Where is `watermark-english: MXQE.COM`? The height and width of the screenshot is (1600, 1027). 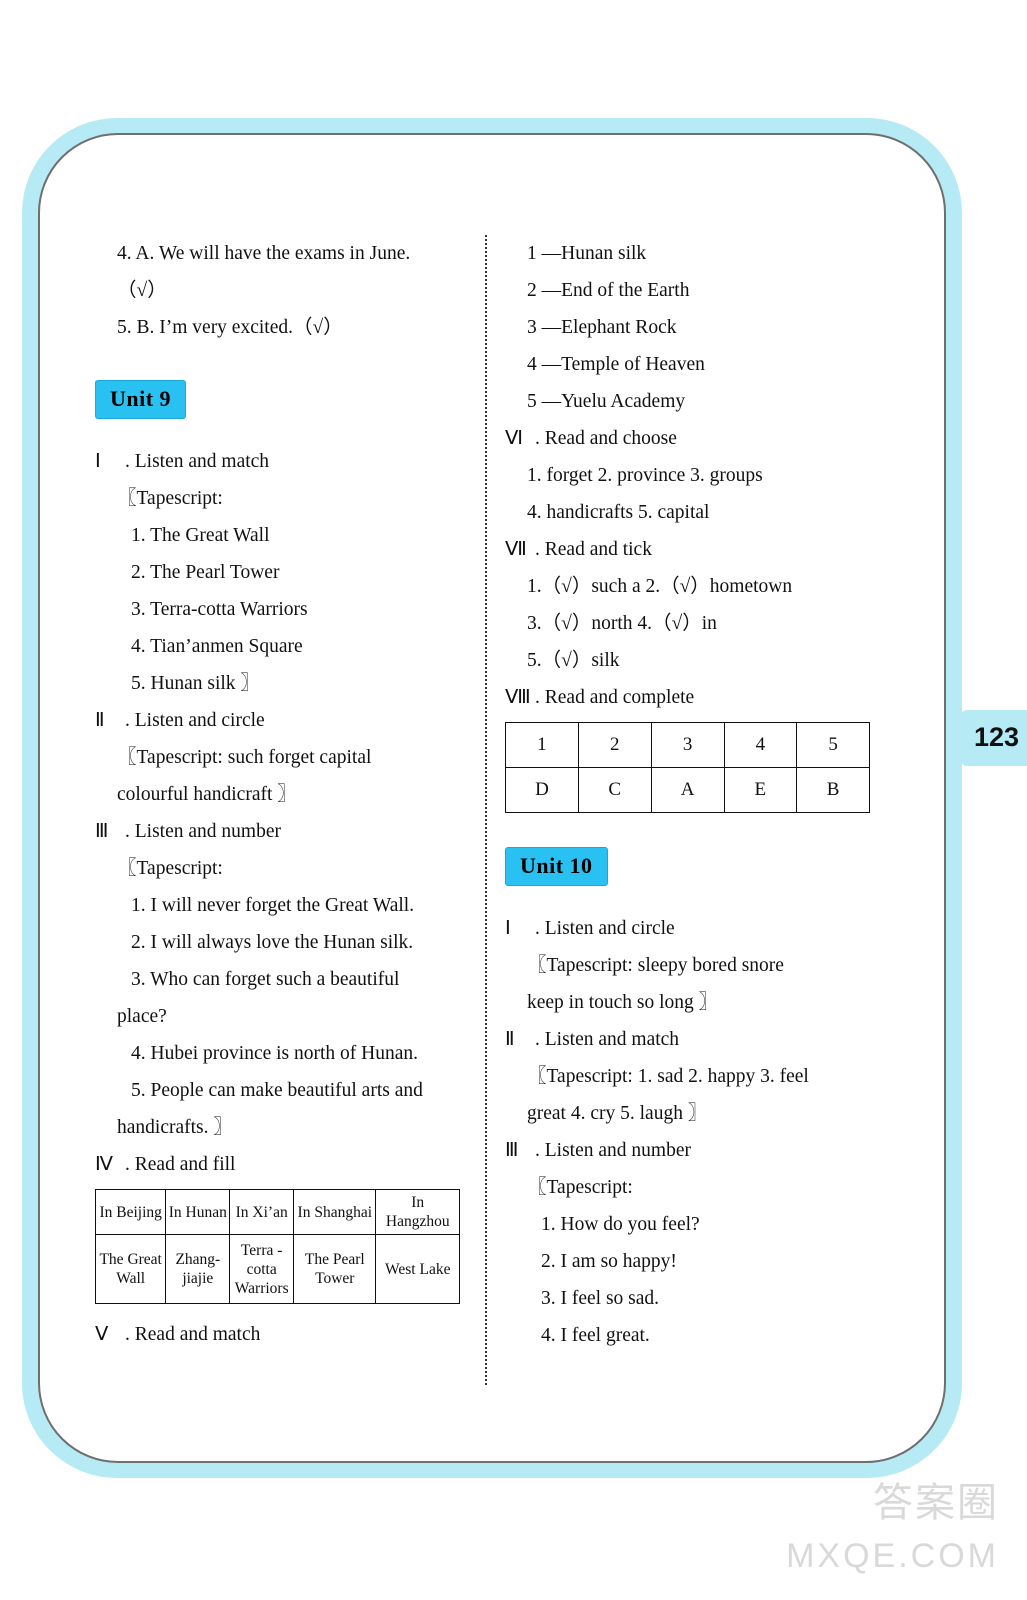 watermark-english: MXQE.COM is located at coordinates (892, 1556).